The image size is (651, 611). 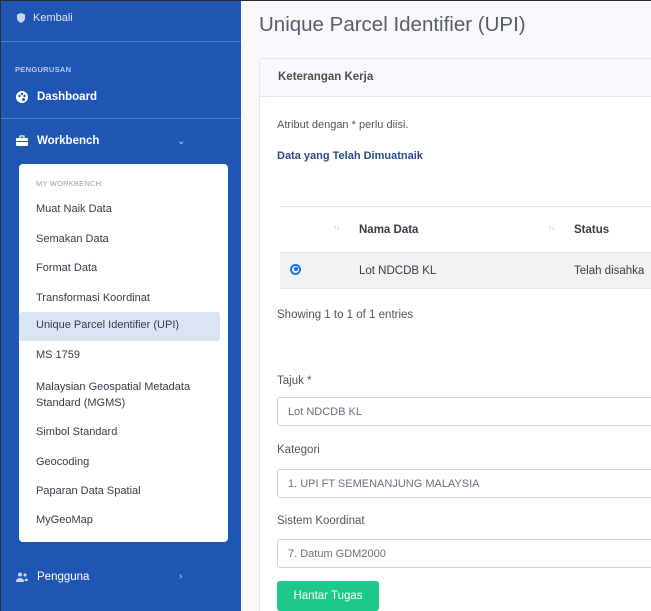 What do you see at coordinates (337, 554) in the screenshot?
I see `sistem-koordinat-value: 7. Datum GDM2000` at bounding box center [337, 554].